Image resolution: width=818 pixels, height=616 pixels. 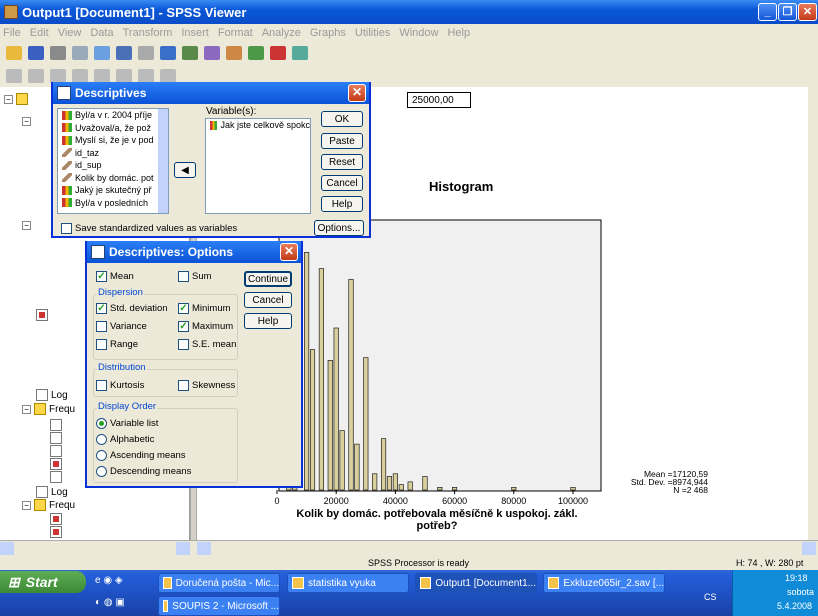 What do you see at coordinates (36, 53) in the screenshot?
I see `save-icon` at bounding box center [36, 53].